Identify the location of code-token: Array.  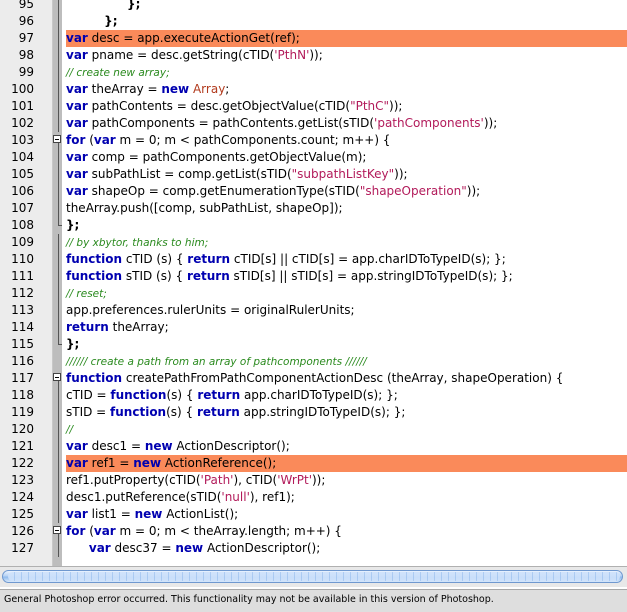
(209, 89).